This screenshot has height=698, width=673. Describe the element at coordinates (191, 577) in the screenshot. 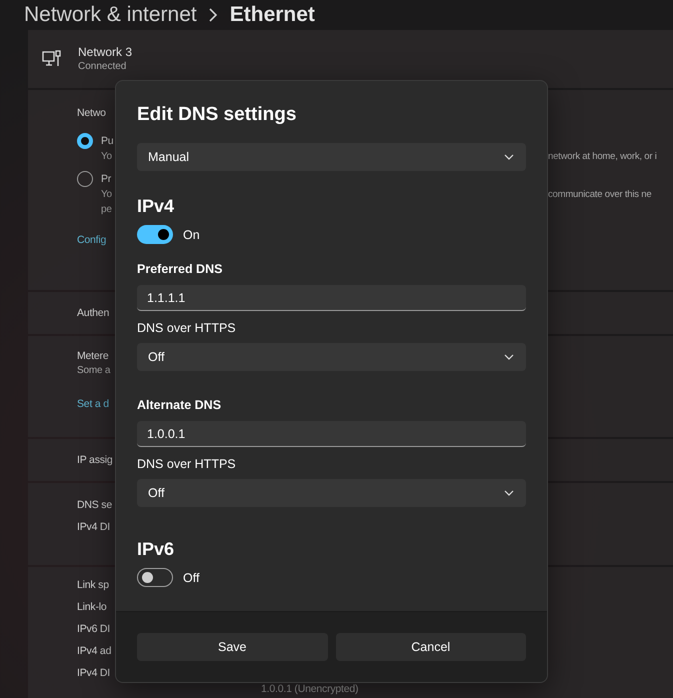

I see `toggle-state-label: Off` at that location.